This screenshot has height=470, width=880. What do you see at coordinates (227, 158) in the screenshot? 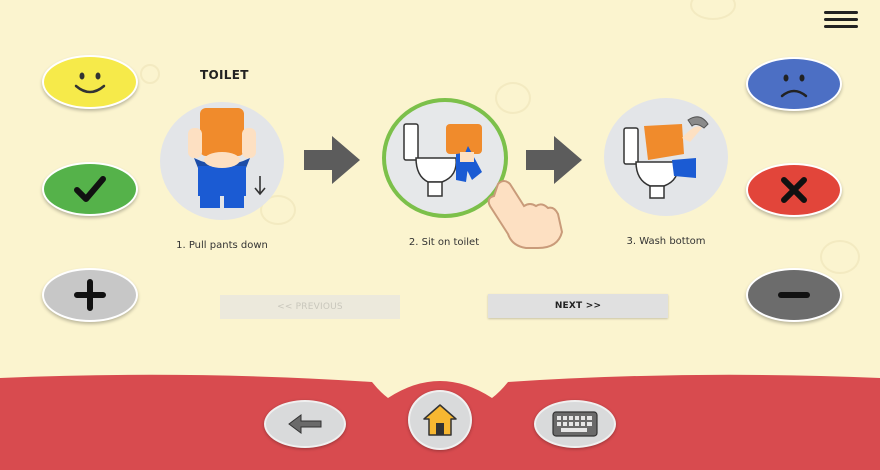
I see `pull-pants-down-icon` at bounding box center [227, 158].